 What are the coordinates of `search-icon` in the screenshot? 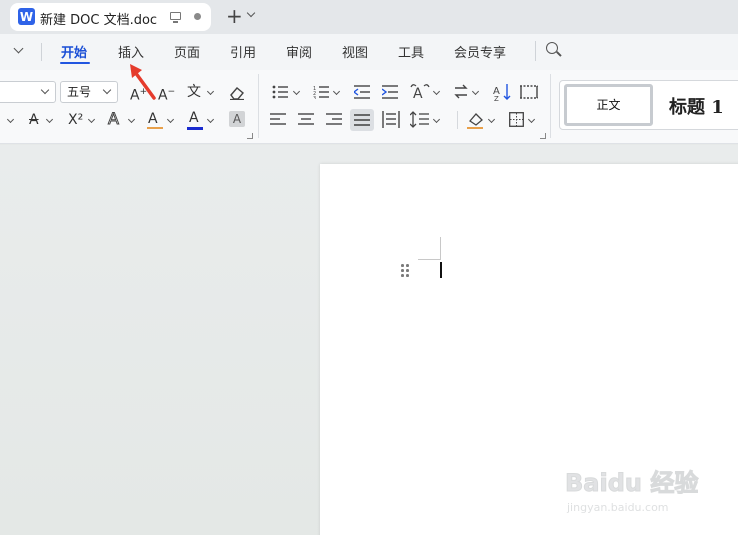 It's located at (552, 48).